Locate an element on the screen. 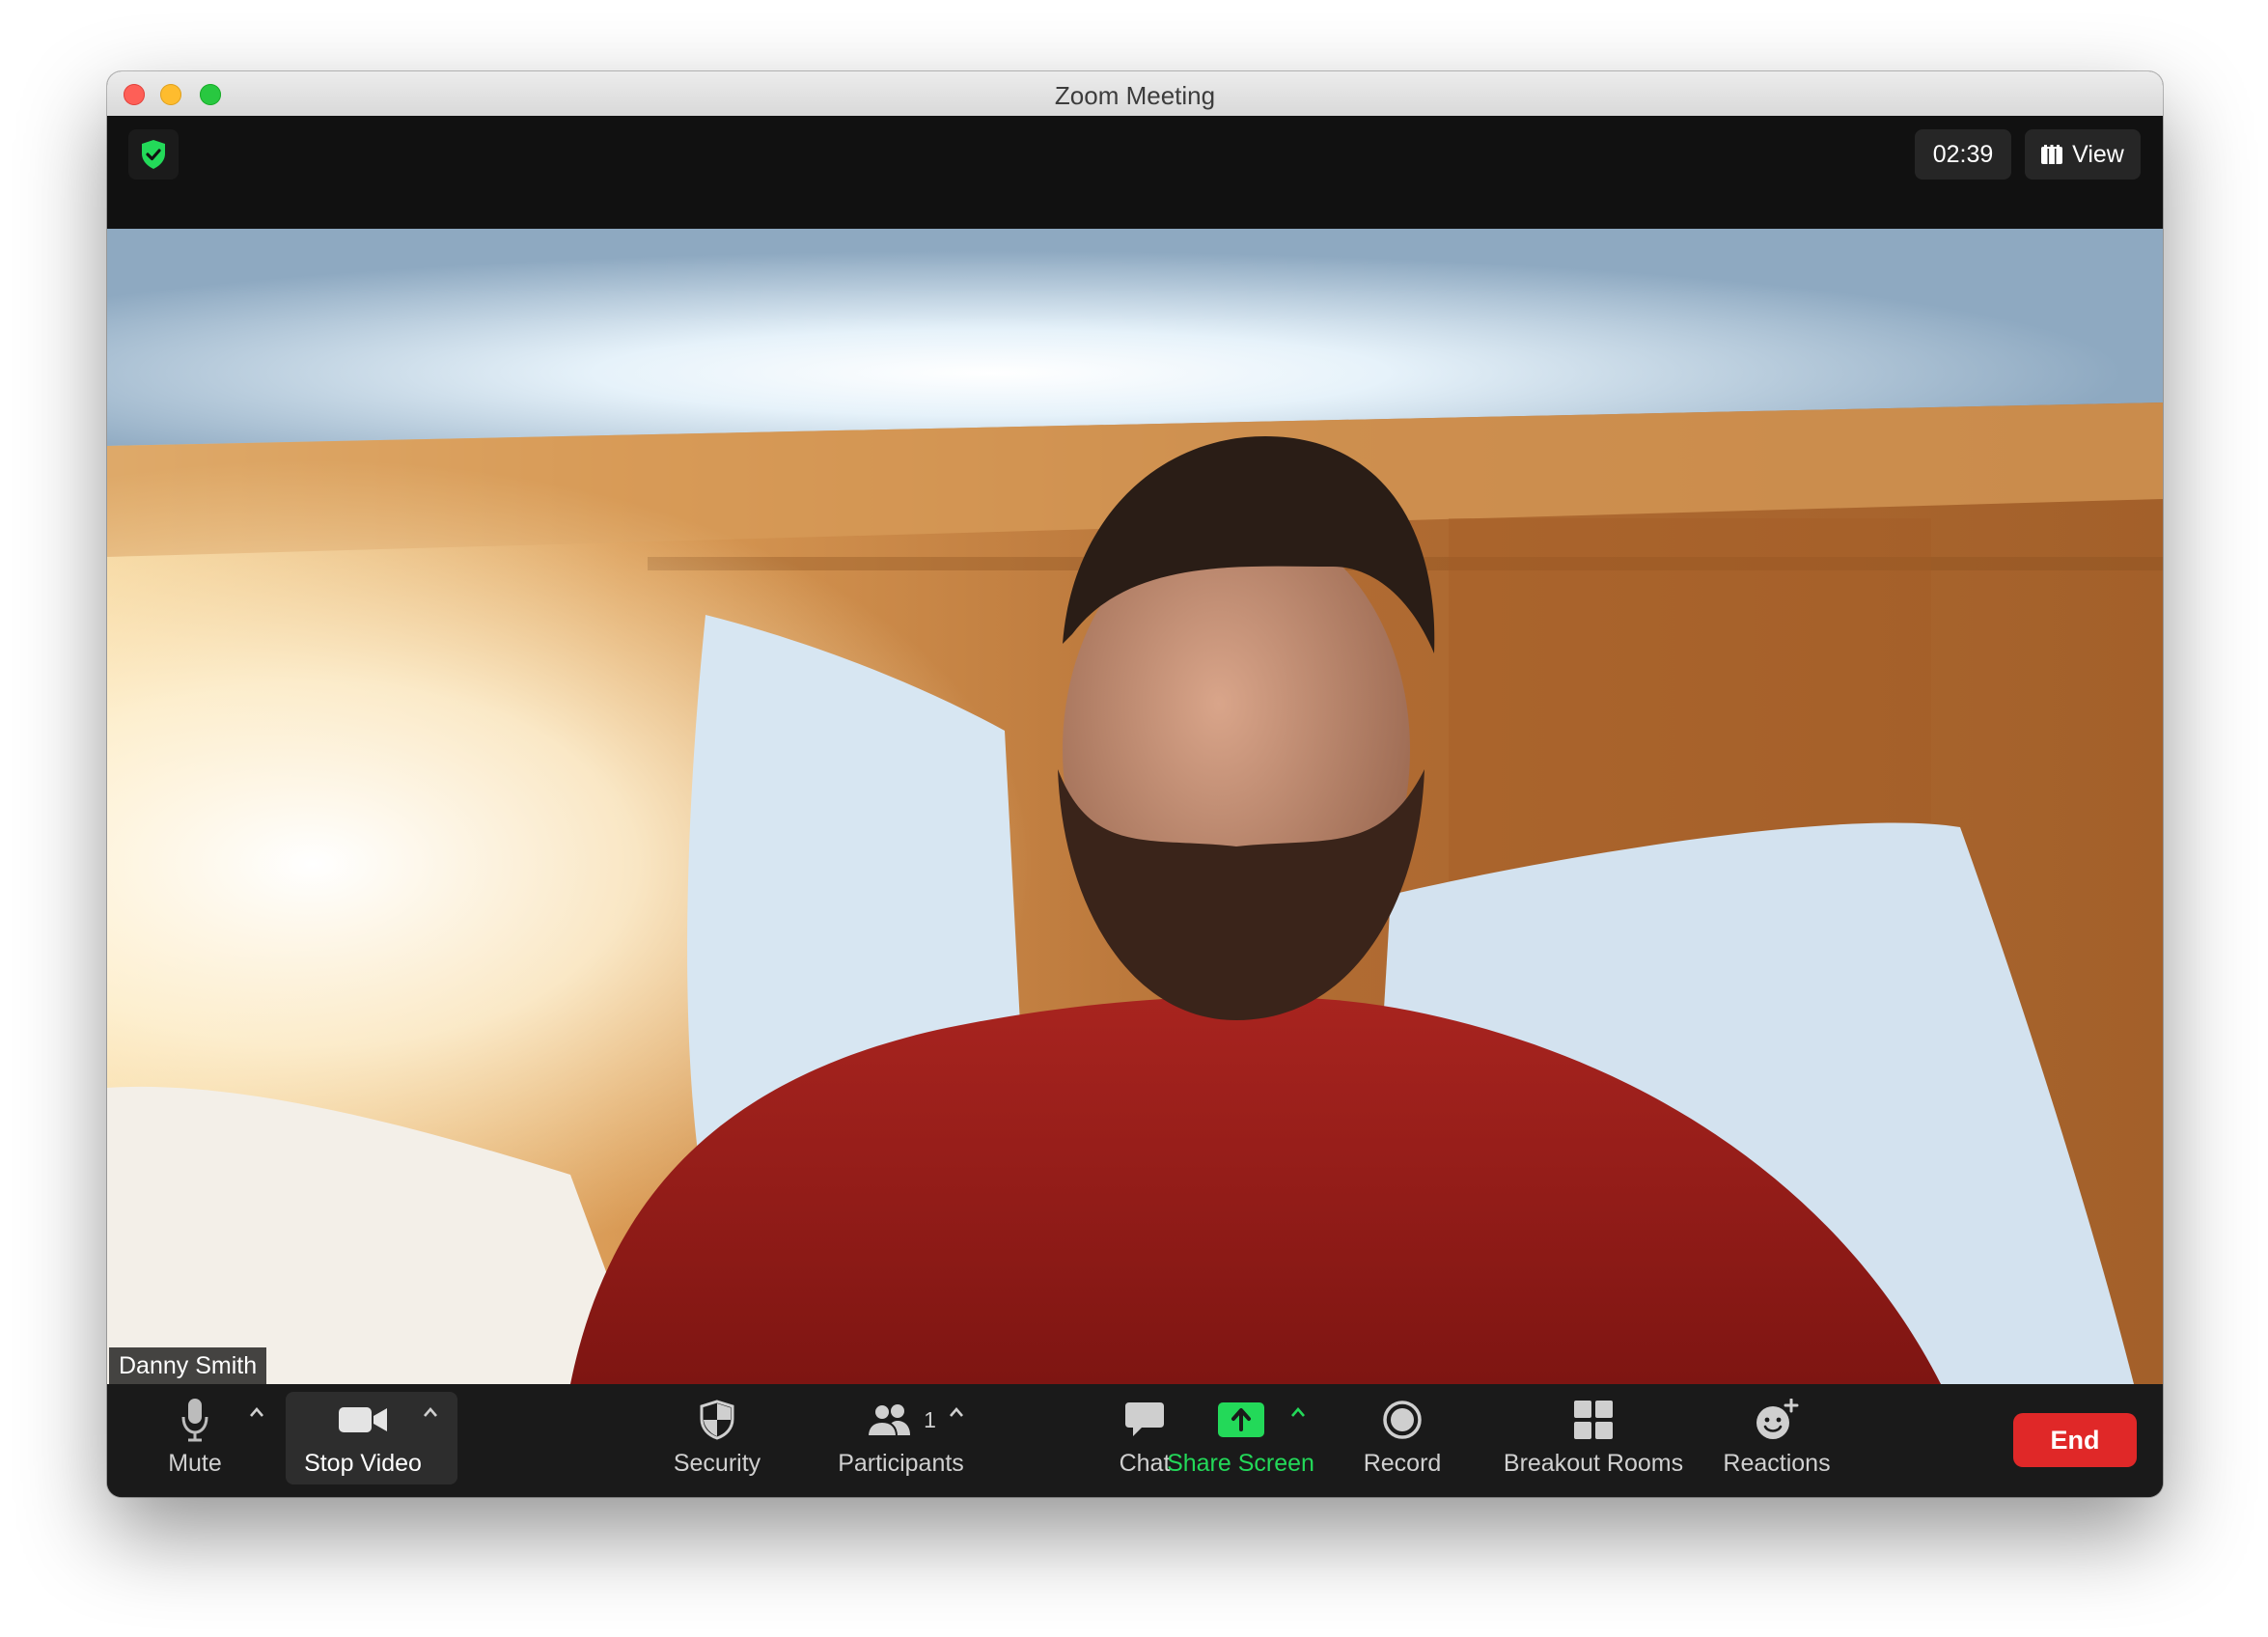 The width and height of the screenshot is (2268, 1637). reactions-label: Reactions is located at coordinates (1777, 1464).